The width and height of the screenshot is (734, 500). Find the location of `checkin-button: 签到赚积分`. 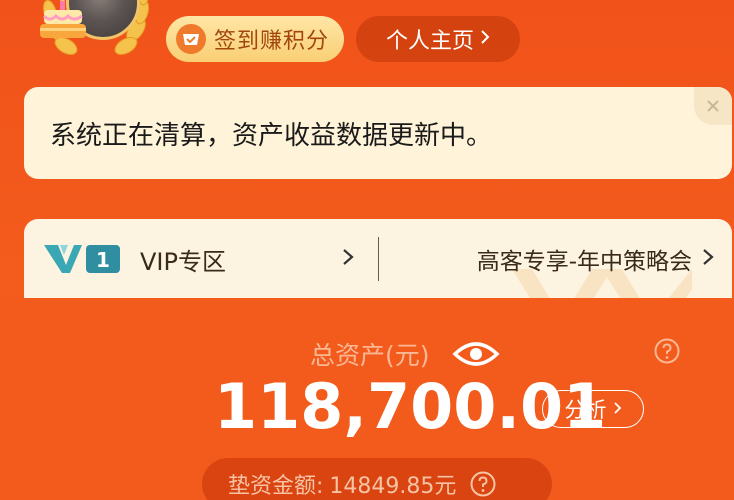

checkin-button: 签到赚积分 is located at coordinates (255, 39).